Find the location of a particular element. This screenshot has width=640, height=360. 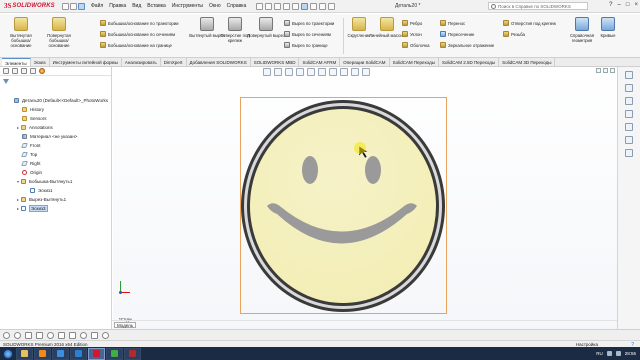

select-icon is located at coordinates (305, 6).